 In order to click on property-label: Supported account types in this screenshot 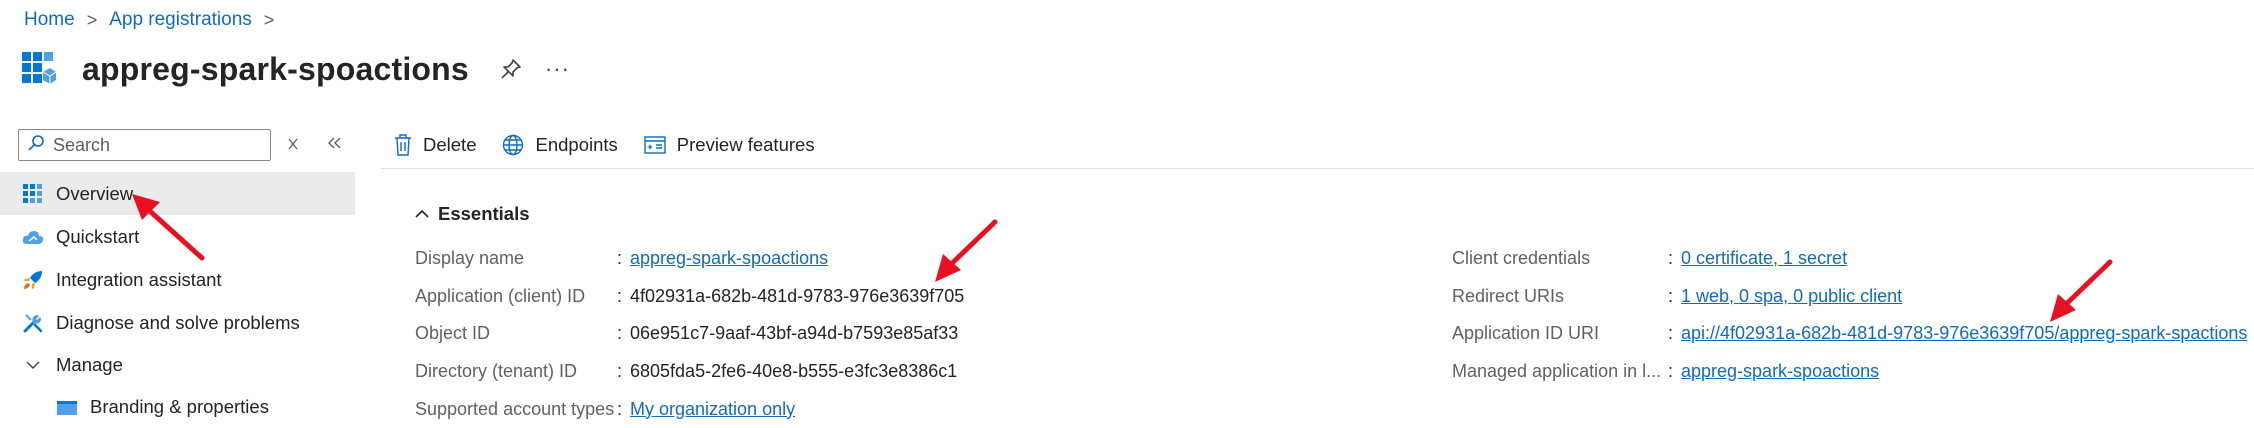, I will do `click(515, 408)`.